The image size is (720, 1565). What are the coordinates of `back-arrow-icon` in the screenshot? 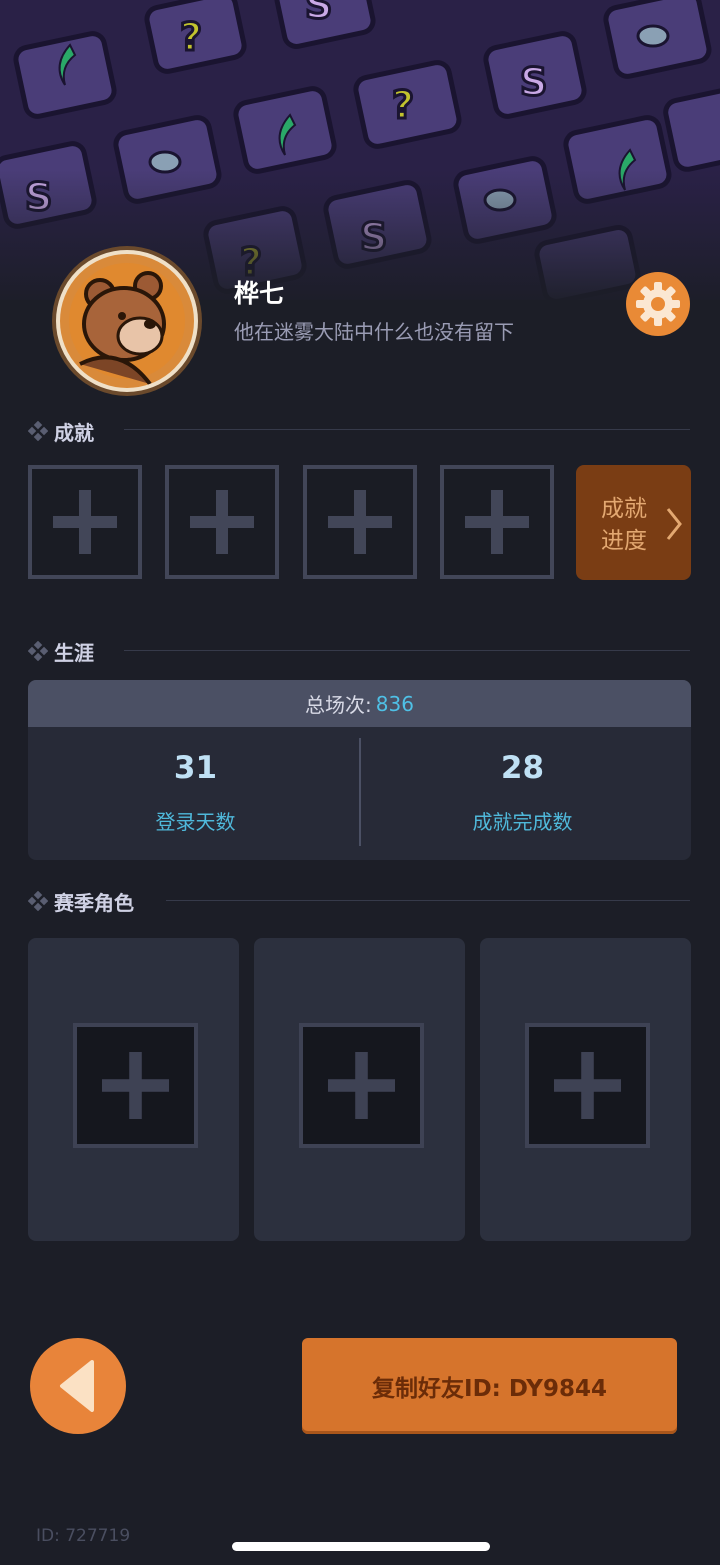 It's located at (77, 1386).